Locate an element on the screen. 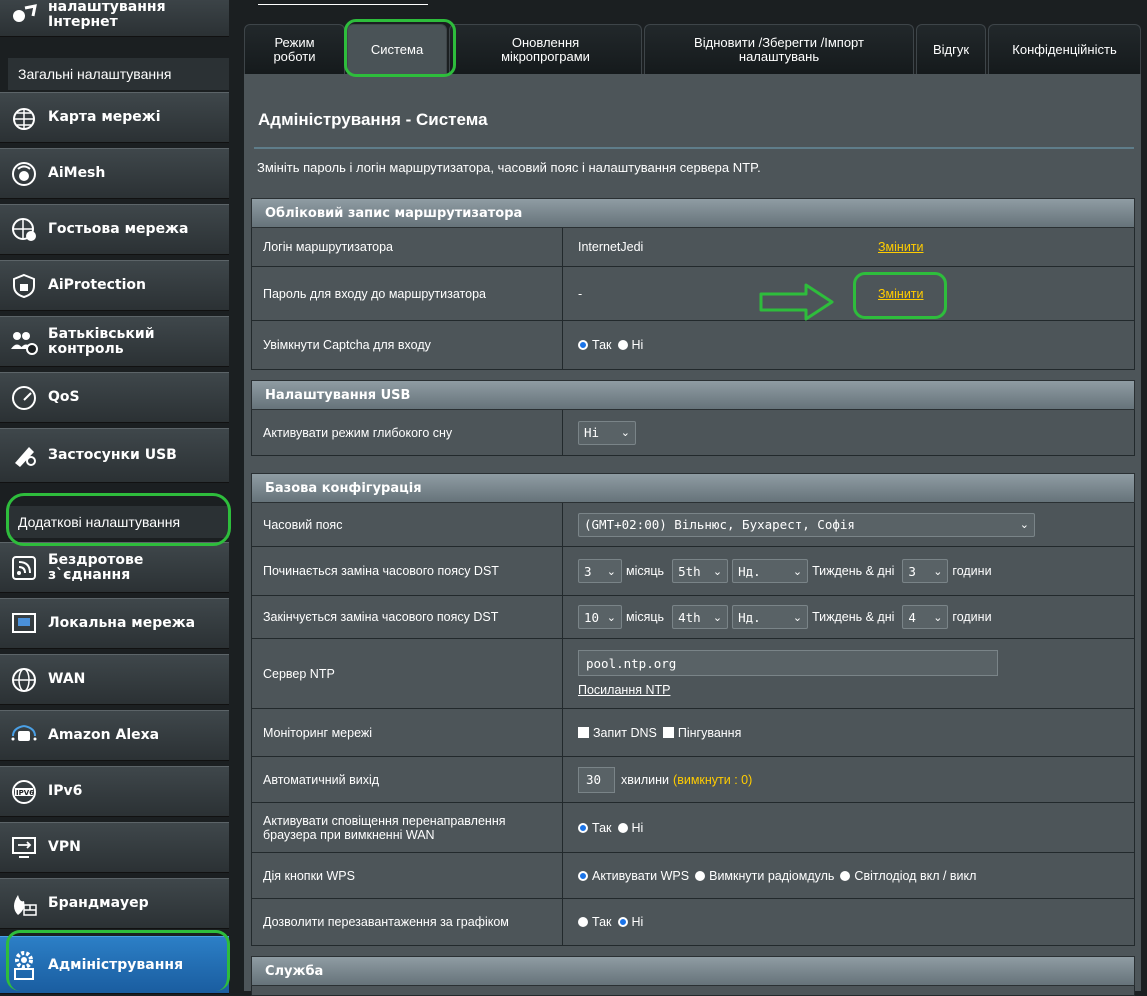 This screenshot has width=1147, height=996. sidebar-item-label: Amazon Alexa is located at coordinates (104, 735).